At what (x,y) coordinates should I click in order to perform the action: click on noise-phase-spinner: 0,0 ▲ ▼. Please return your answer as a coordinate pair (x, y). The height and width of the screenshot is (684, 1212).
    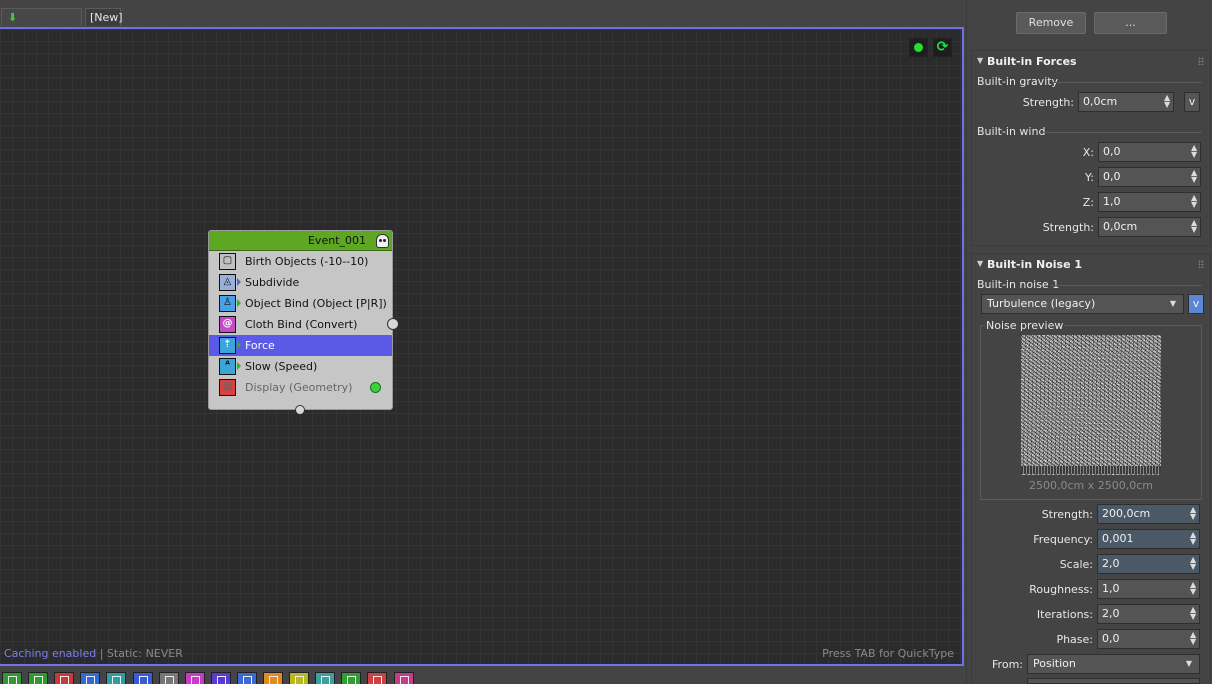
    Looking at the image, I should click on (1148, 639).